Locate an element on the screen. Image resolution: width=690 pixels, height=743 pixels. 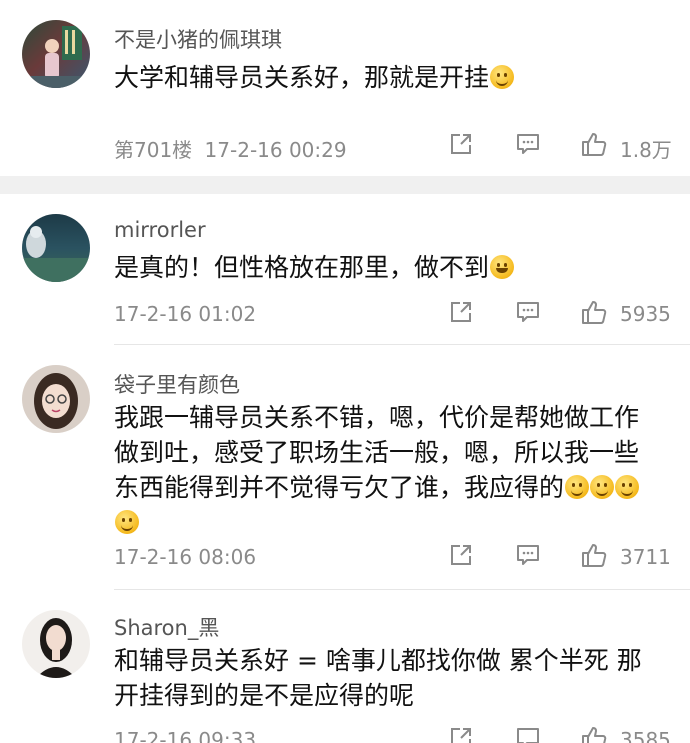
comment-text-line: 东西能得到并不觉得亏欠了谁，我应得的 is located at coordinates (394, 487).